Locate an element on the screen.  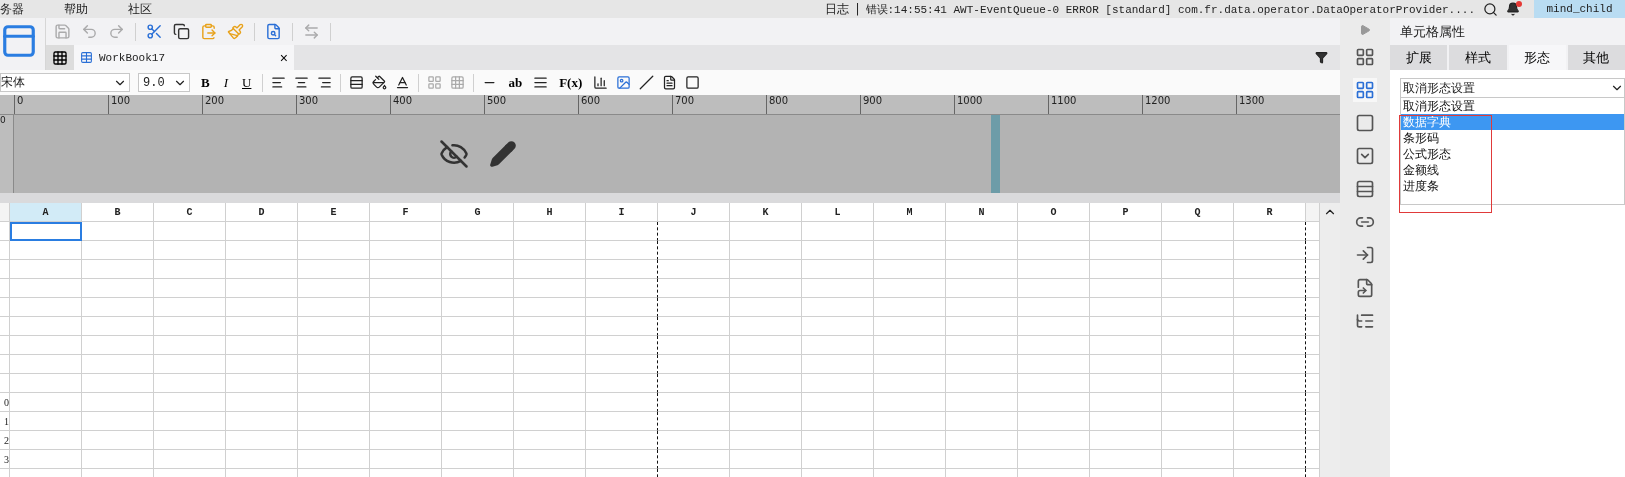
copy-icon is located at coordinates (181, 31).